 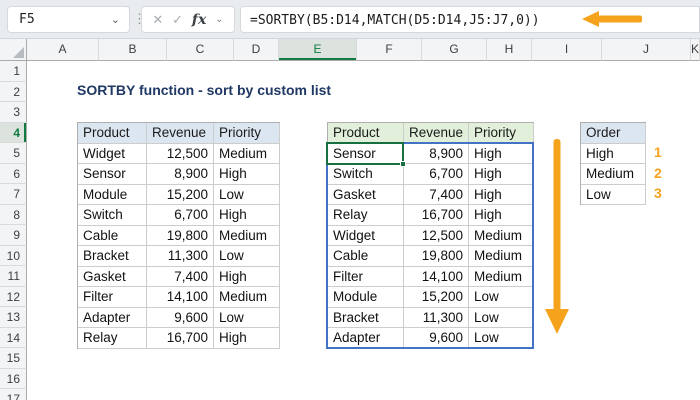 What do you see at coordinates (63, 50) in the screenshot?
I see `column-header: A` at bounding box center [63, 50].